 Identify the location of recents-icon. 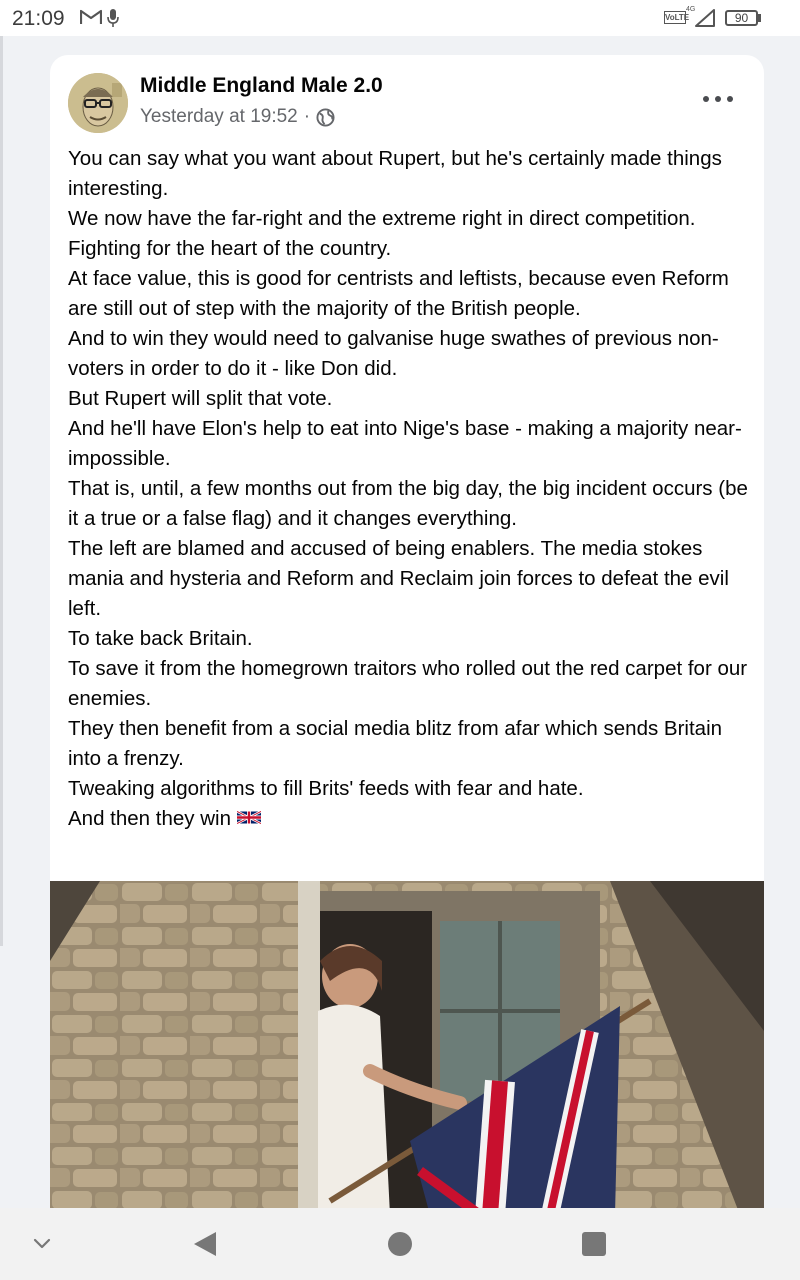
(594, 1244).